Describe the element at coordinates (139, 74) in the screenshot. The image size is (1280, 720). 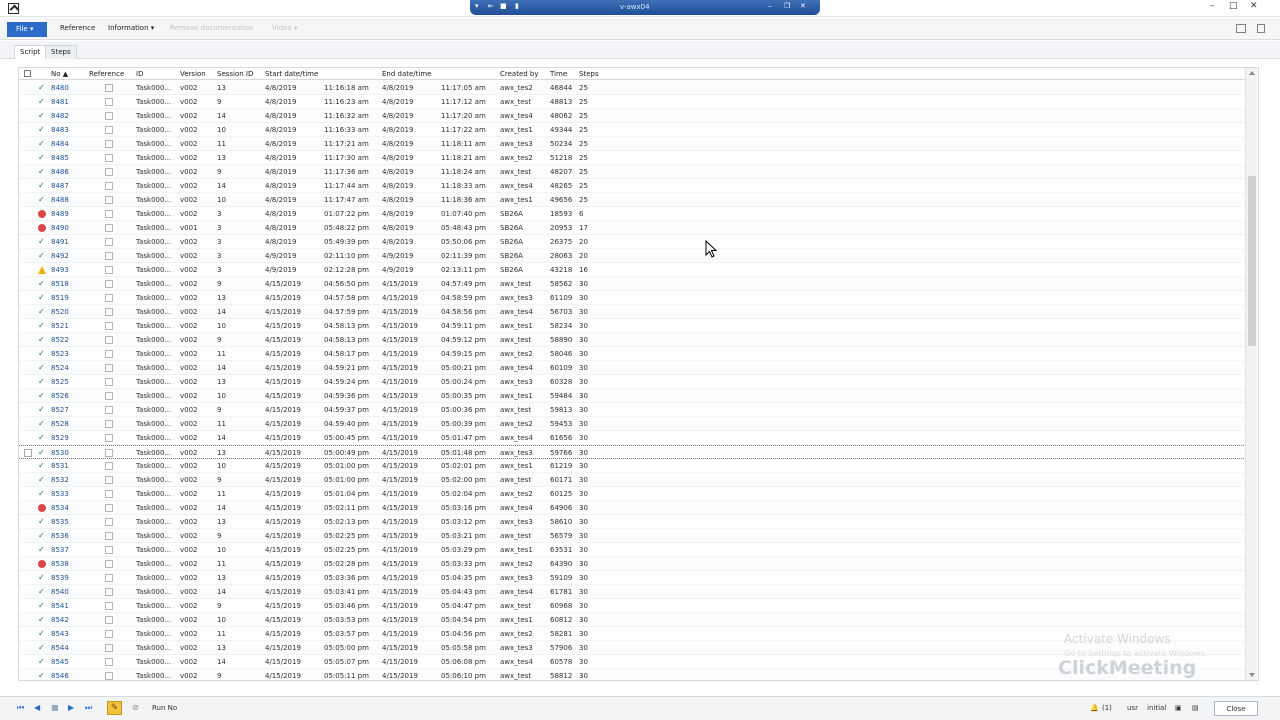
I see `column-header-id: ID` at that location.